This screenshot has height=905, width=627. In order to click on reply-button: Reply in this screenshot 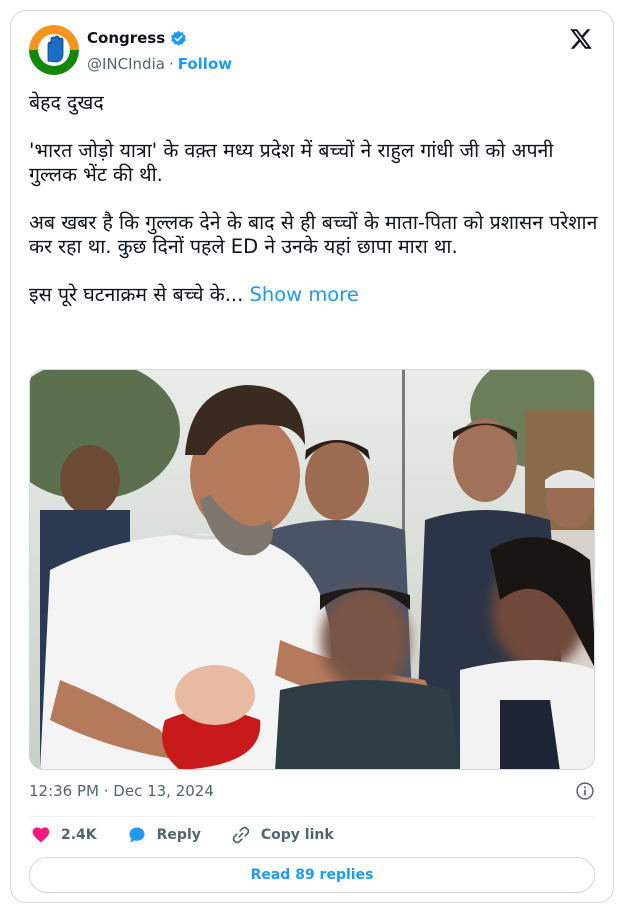, I will do `click(164, 835)`.